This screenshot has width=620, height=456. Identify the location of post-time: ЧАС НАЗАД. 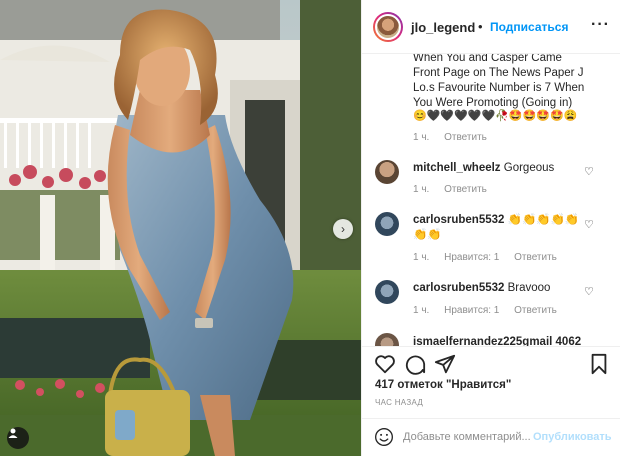
(399, 402).